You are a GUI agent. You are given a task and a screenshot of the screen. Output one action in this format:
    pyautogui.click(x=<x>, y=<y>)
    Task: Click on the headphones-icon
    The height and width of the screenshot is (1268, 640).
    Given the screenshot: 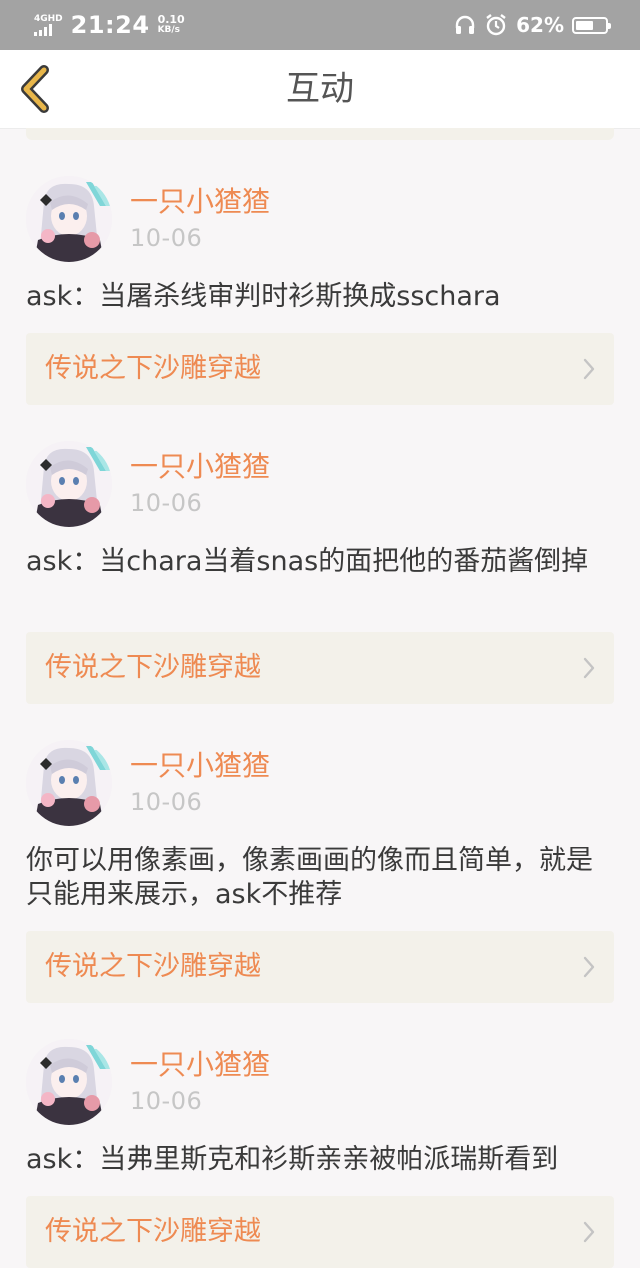 What is the action you would take?
    pyautogui.click(x=465, y=24)
    